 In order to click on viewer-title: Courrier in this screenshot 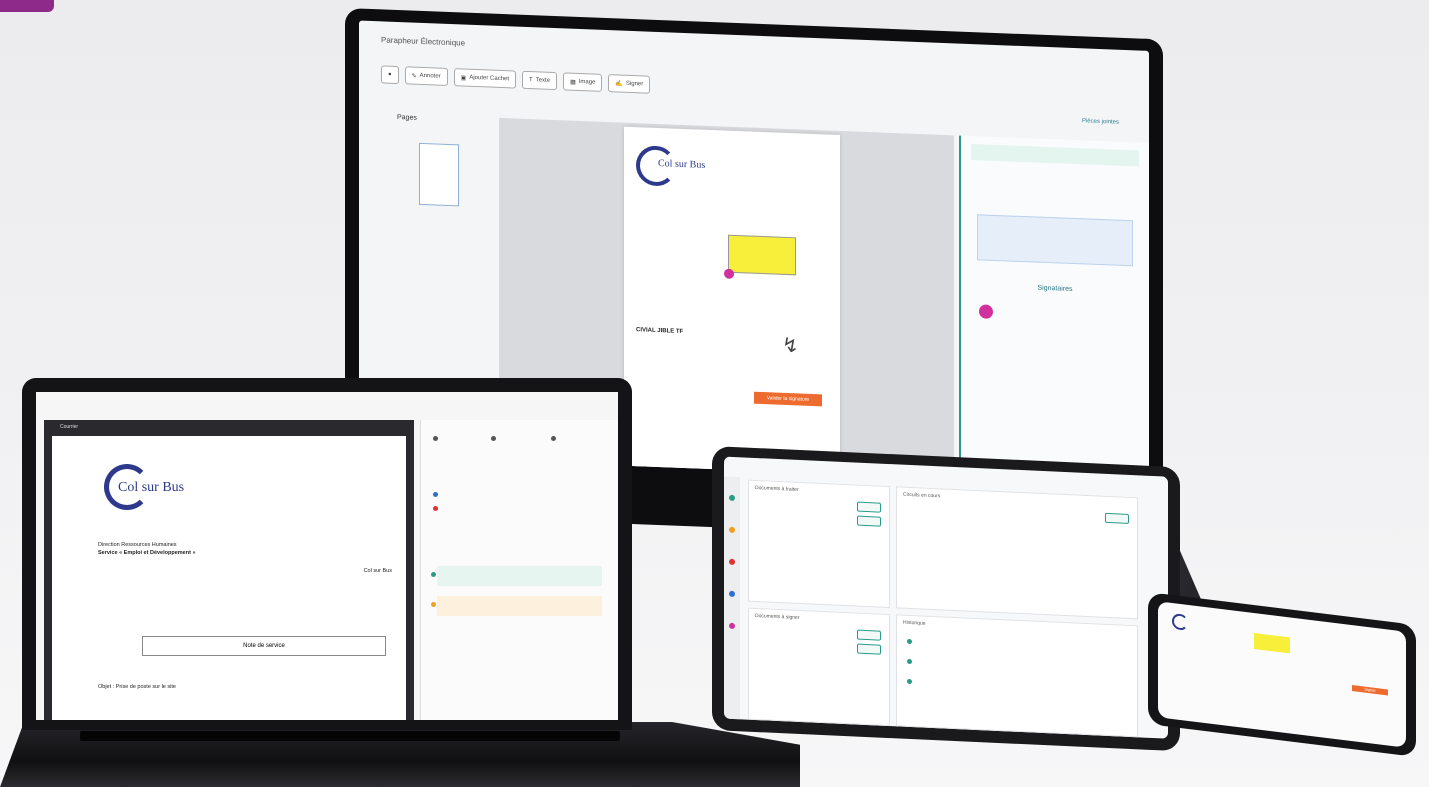, I will do `click(69, 427)`.